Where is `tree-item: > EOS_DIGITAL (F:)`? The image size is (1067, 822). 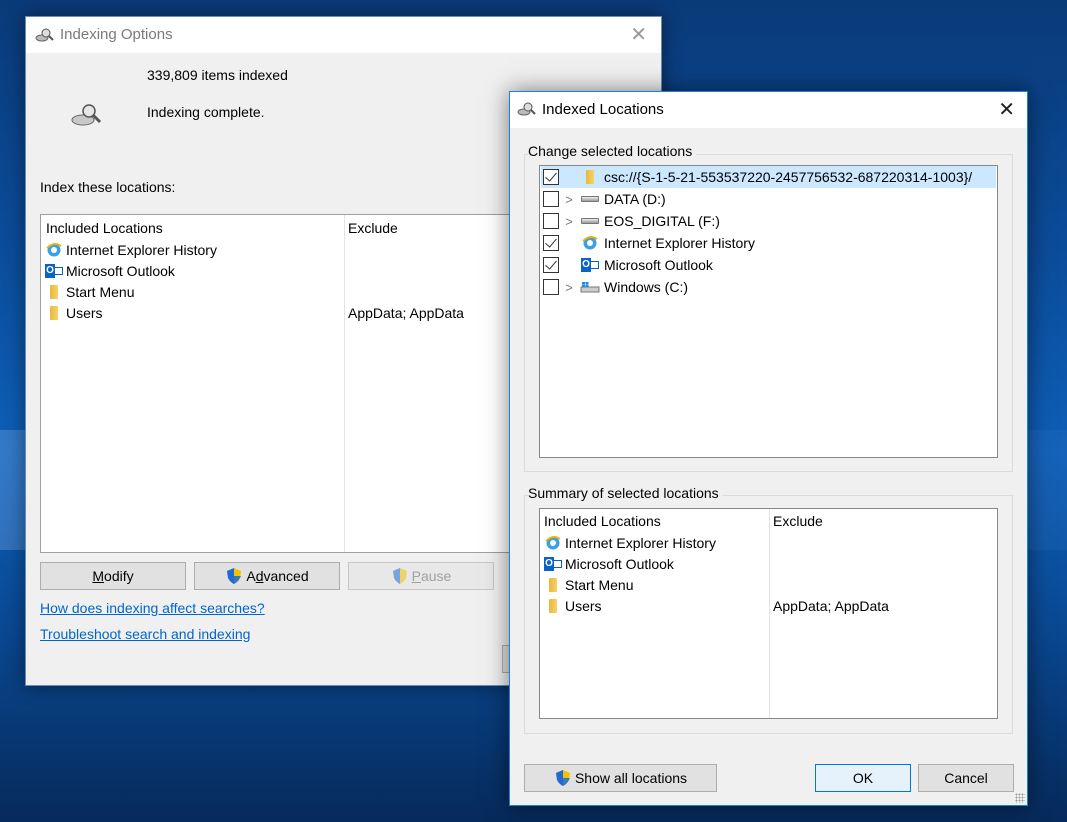 tree-item: > EOS_DIGITAL (F:) is located at coordinates (768, 221).